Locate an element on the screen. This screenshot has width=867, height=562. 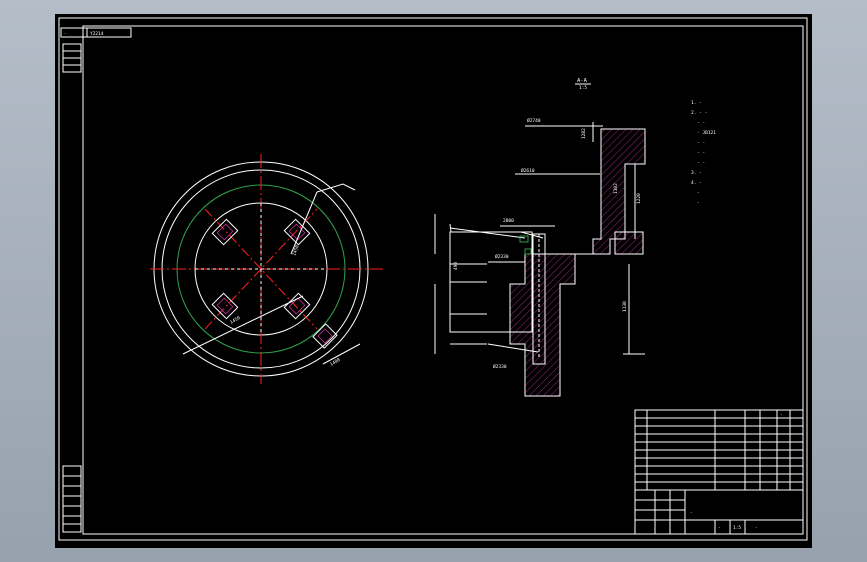
dim-1282: 1282 is located at coordinates (584, 133).